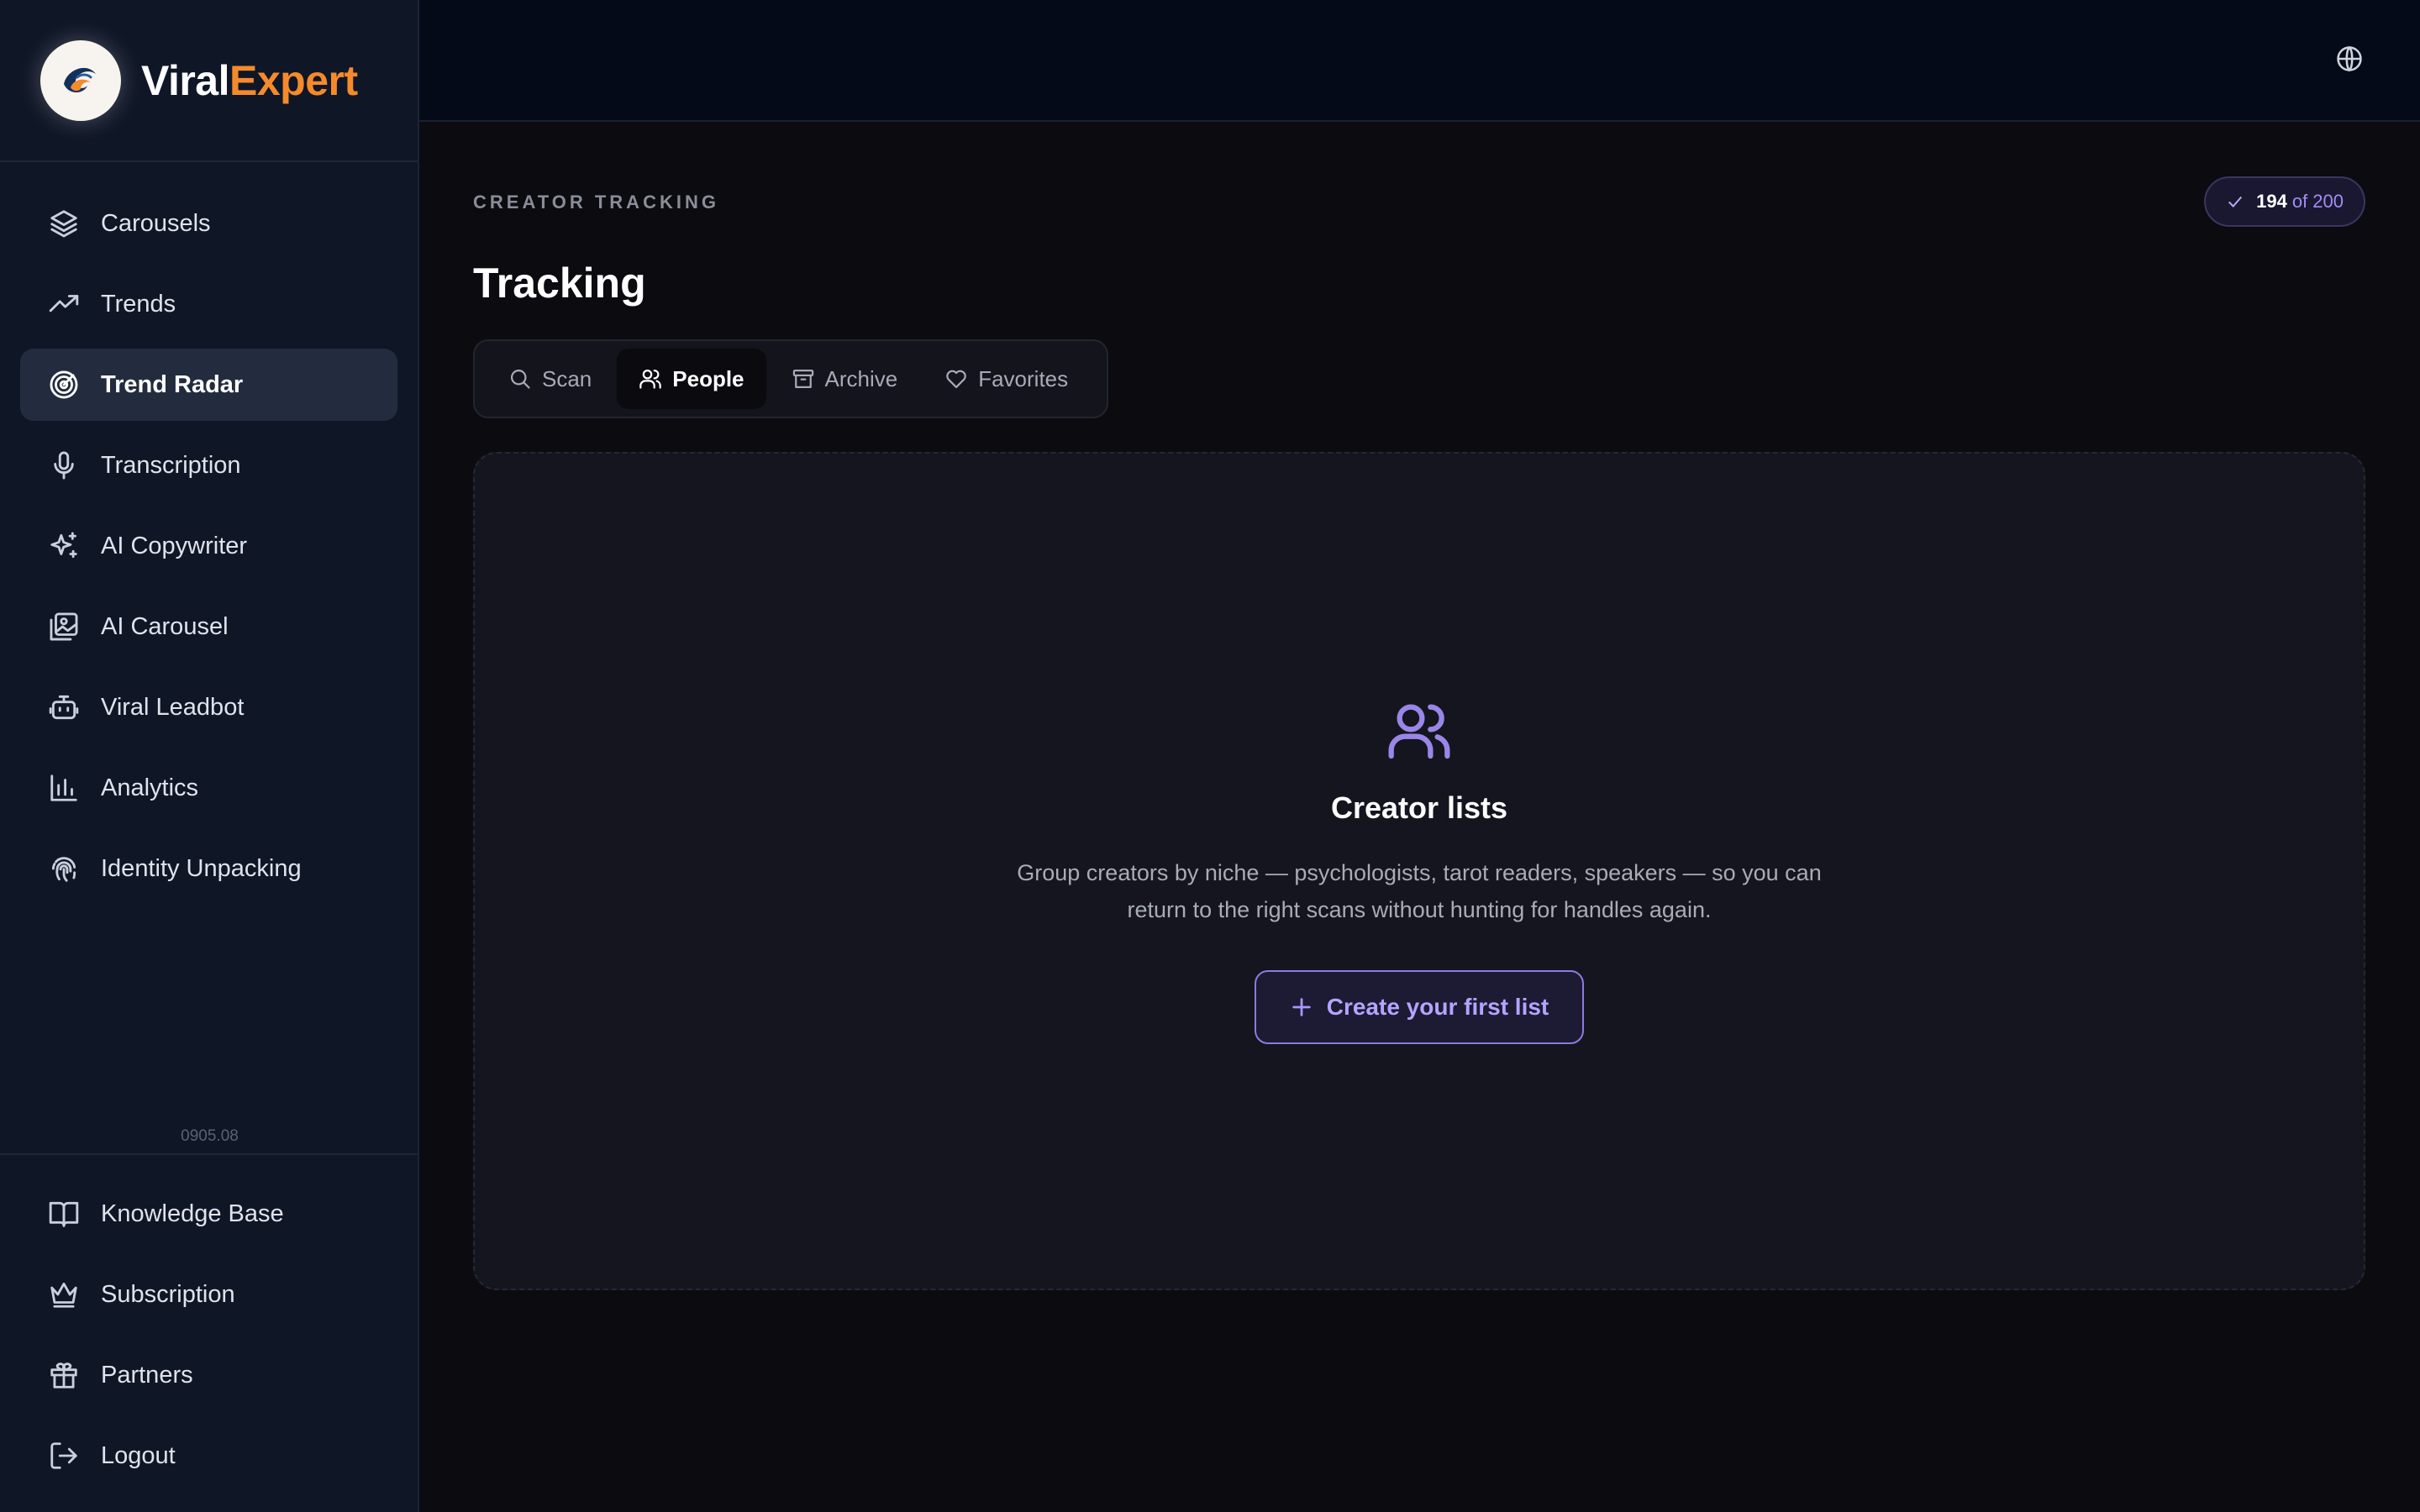 The height and width of the screenshot is (1512, 2420). What do you see at coordinates (210, 1456) in the screenshot?
I see `sidebar-item-logout: Logout` at bounding box center [210, 1456].